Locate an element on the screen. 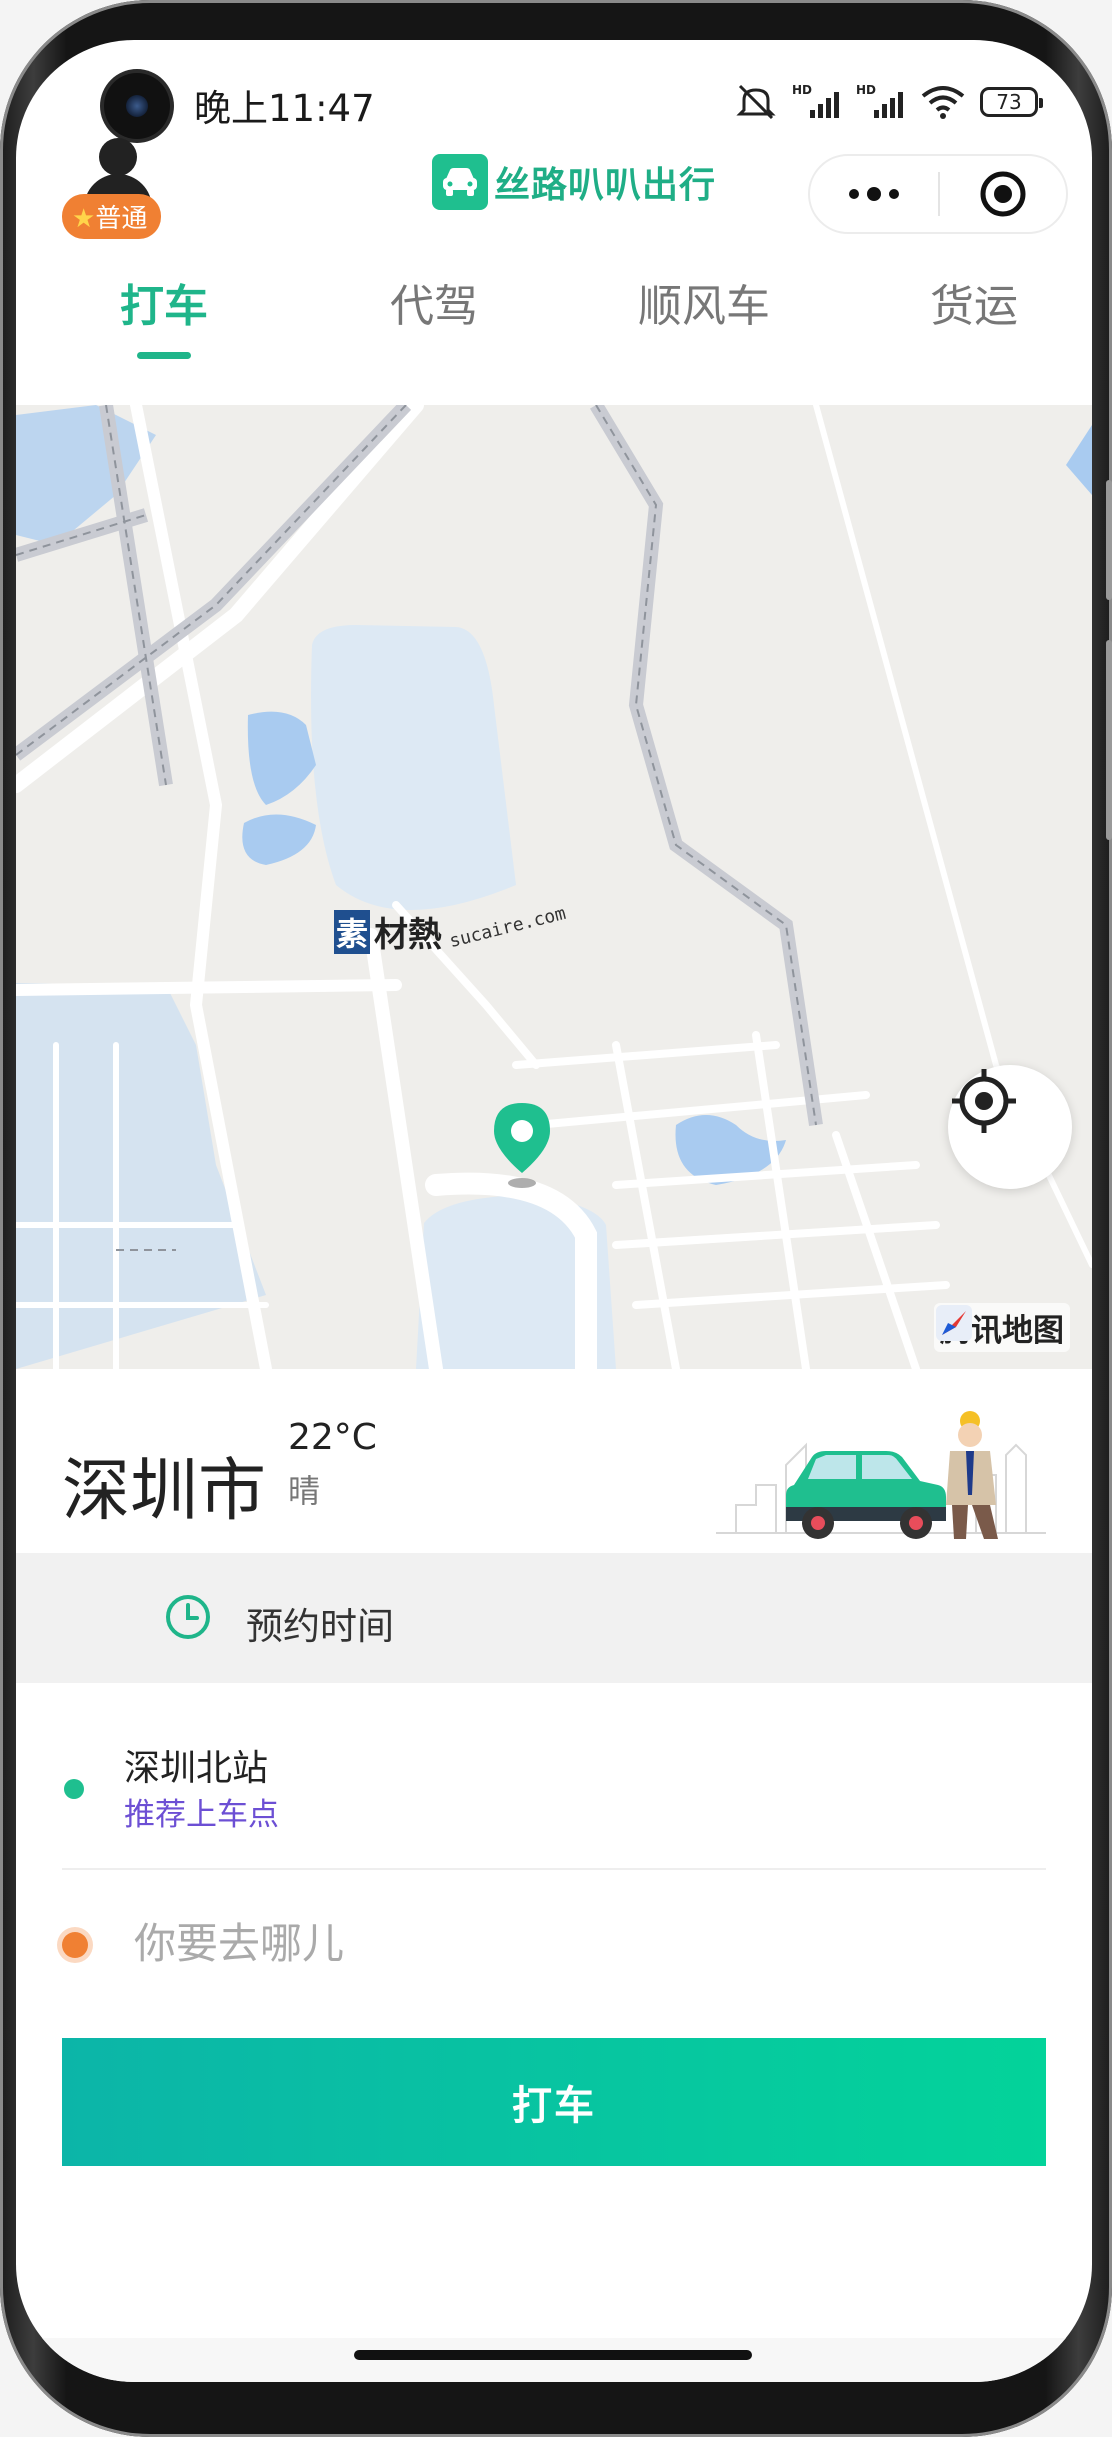  locate-icon is located at coordinates (984, 1101).